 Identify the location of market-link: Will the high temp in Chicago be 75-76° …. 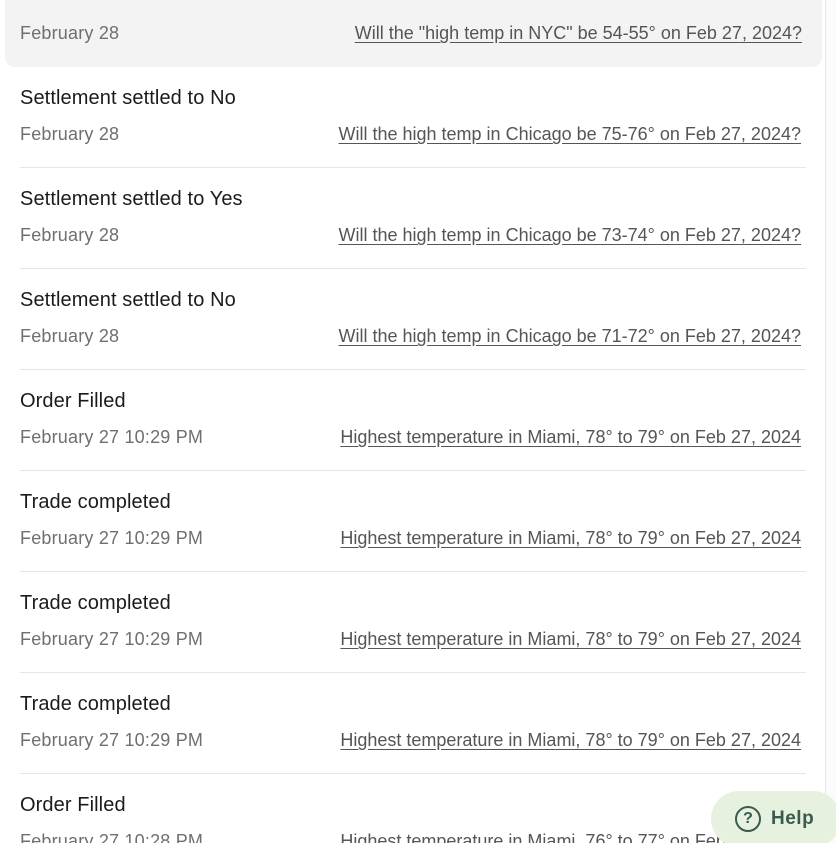
(573, 134).